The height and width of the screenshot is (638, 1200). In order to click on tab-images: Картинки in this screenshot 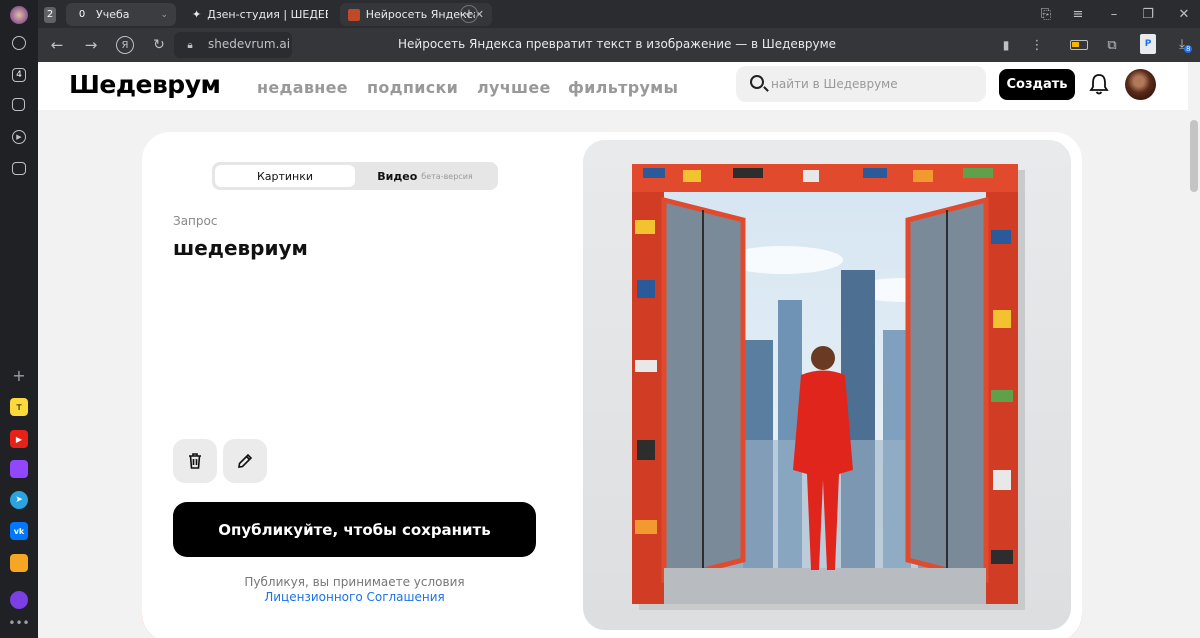, I will do `click(285, 176)`.